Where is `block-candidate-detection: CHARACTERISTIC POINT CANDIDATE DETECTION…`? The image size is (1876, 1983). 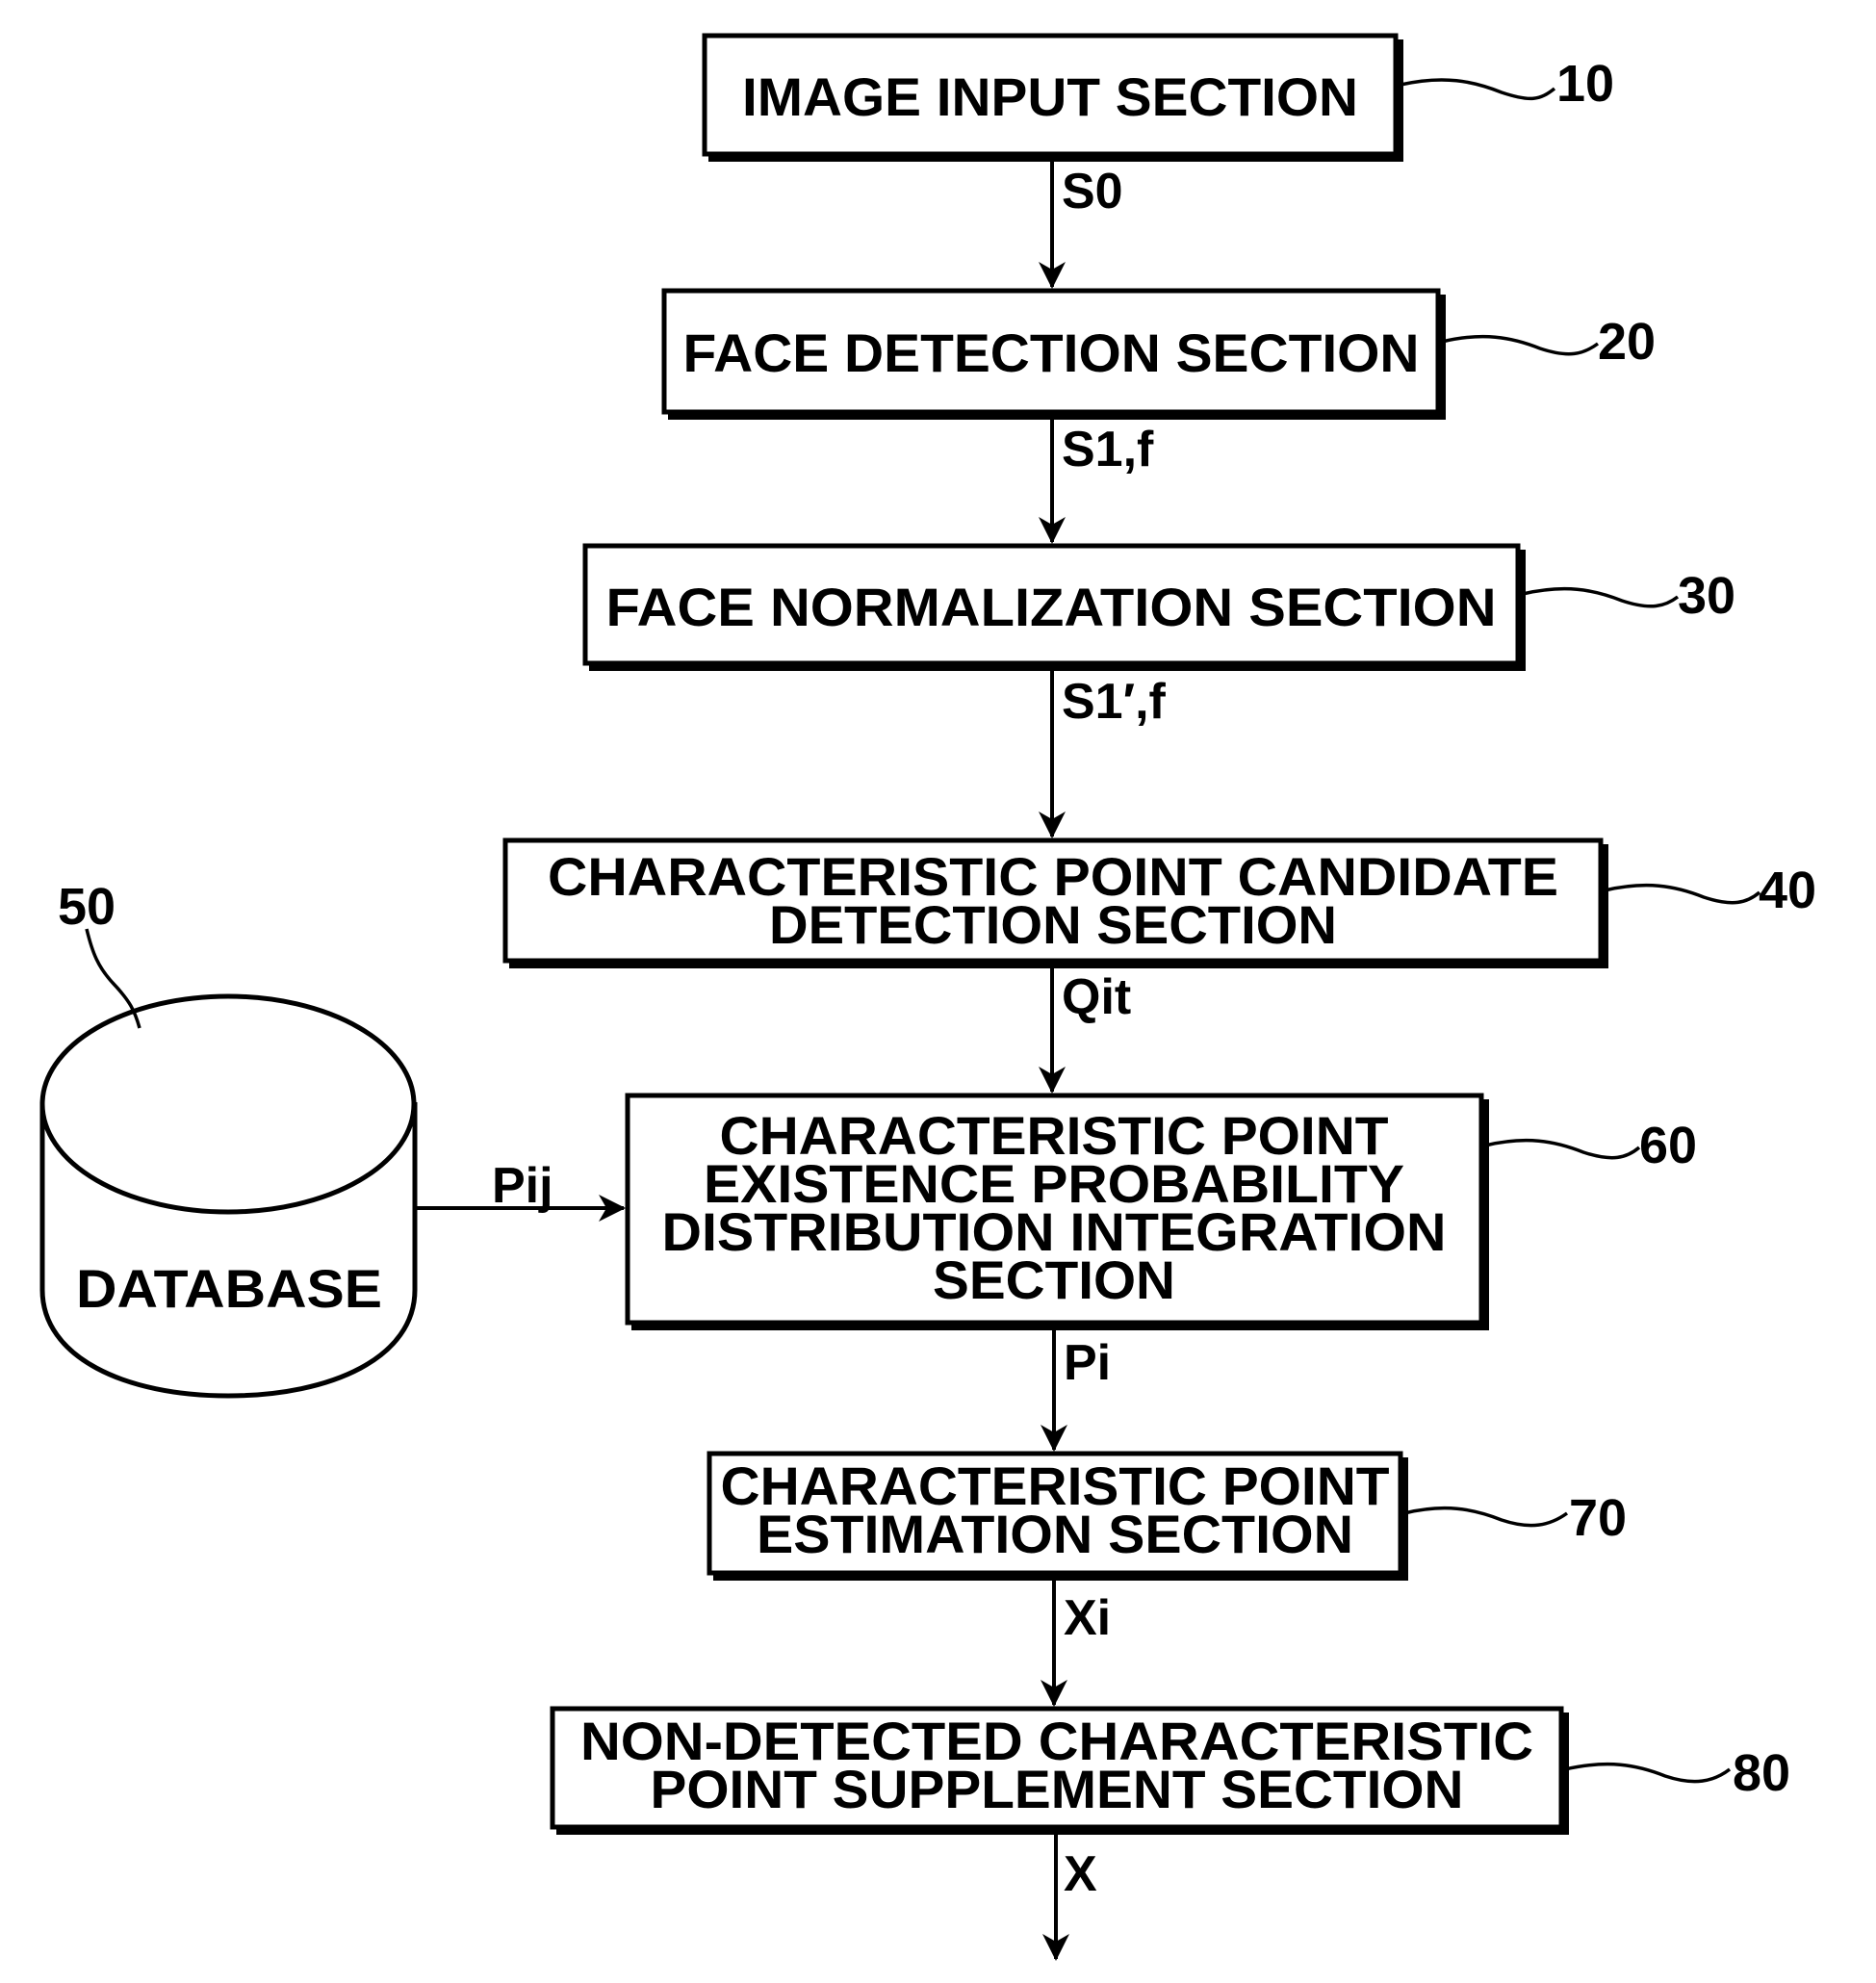 block-candidate-detection: CHARACTERISTIC POINT CANDIDATE DETECTION… is located at coordinates (1055, 902).